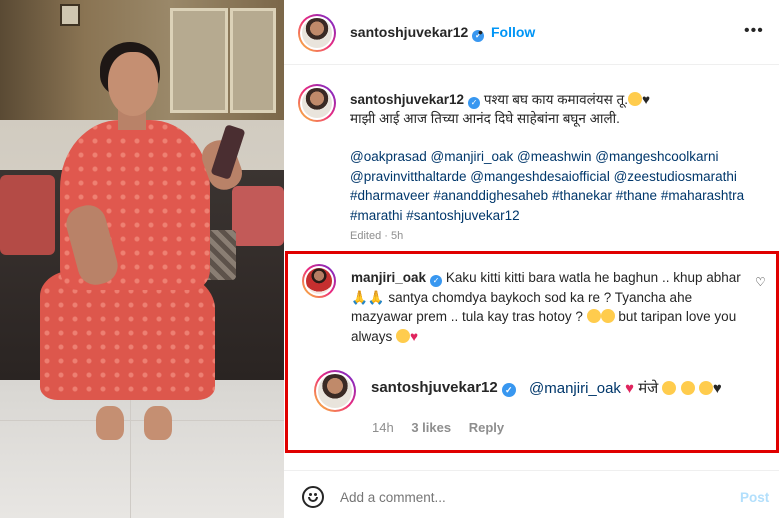 Image resolution: width=779 pixels, height=518 pixels. Describe the element at coordinates (513, 32) in the screenshot. I see `follow-button: Follow` at that location.